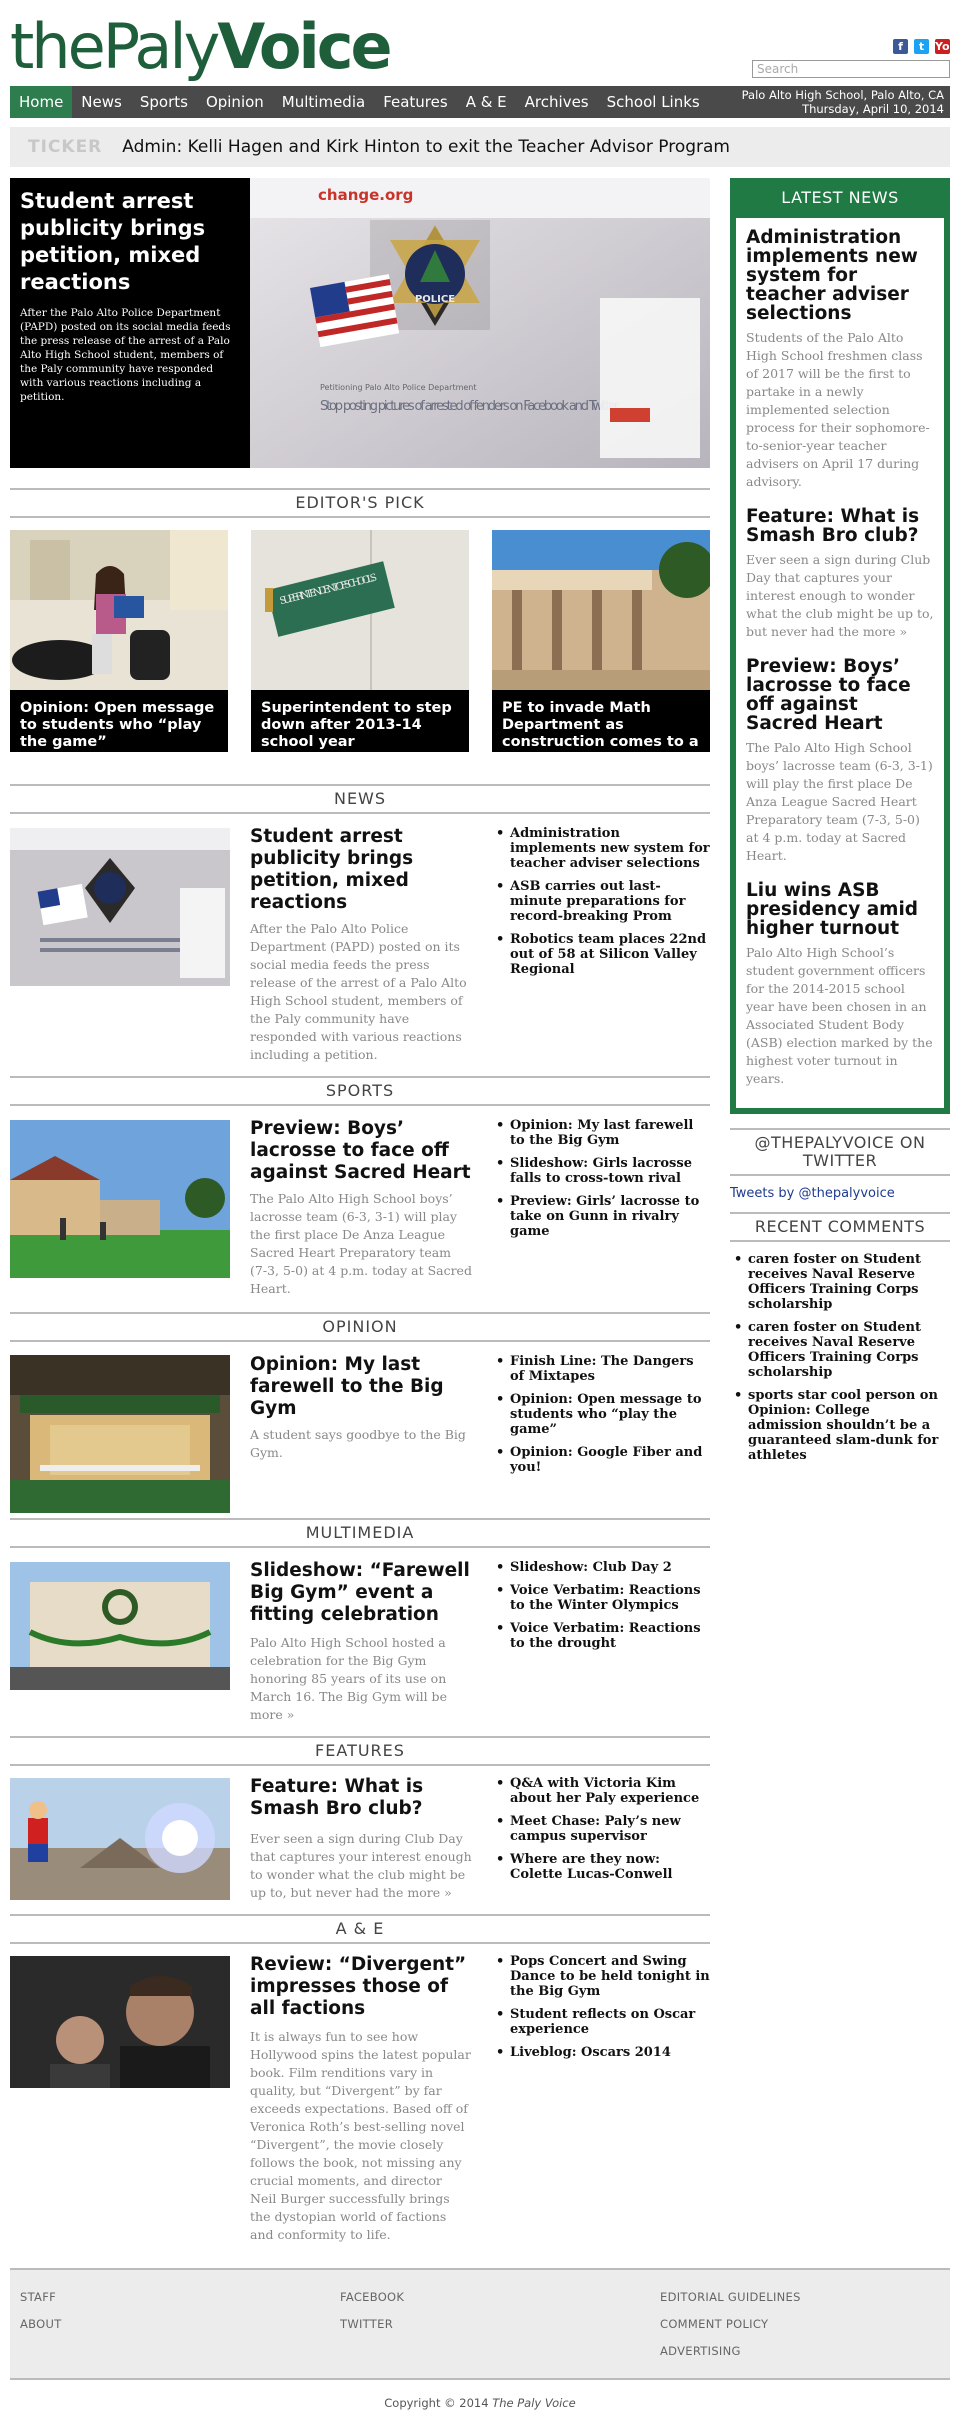  I want to click on youtube-label: You, so click(946, 46).